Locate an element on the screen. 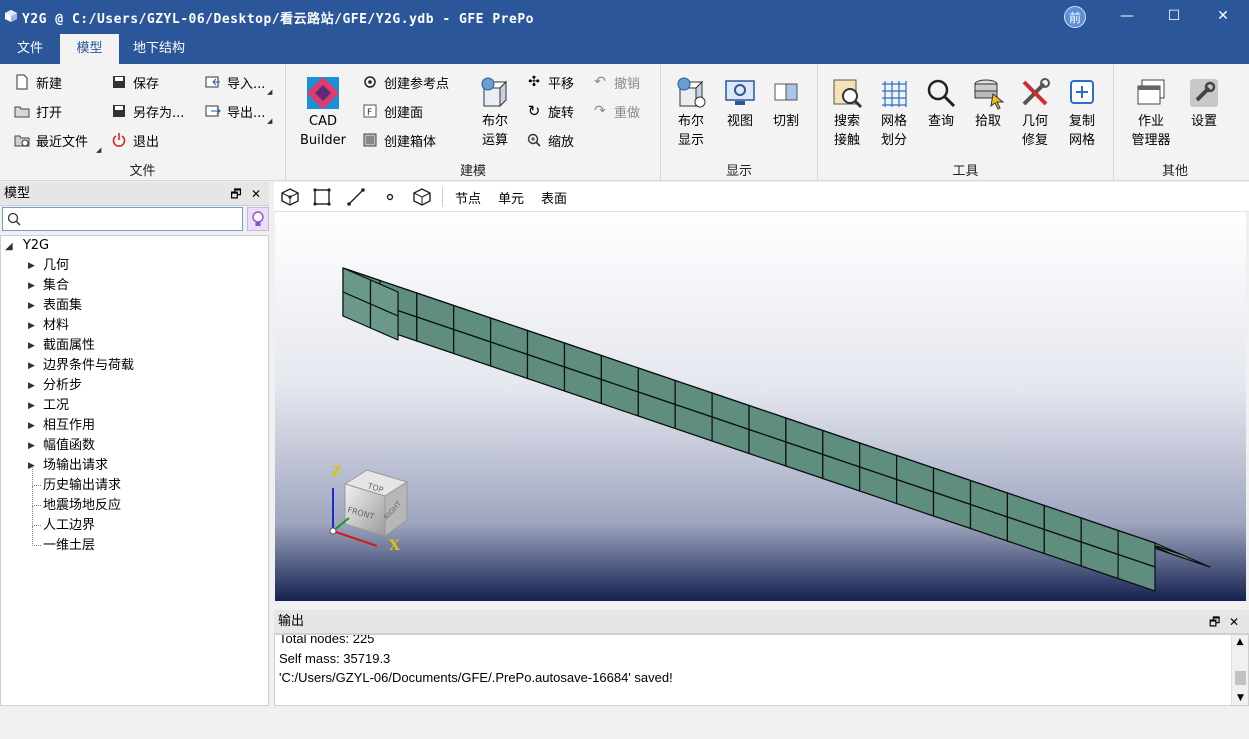 The width and height of the screenshot is (1249, 739). settings-label: 设置 is located at coordinates (1203, 121).